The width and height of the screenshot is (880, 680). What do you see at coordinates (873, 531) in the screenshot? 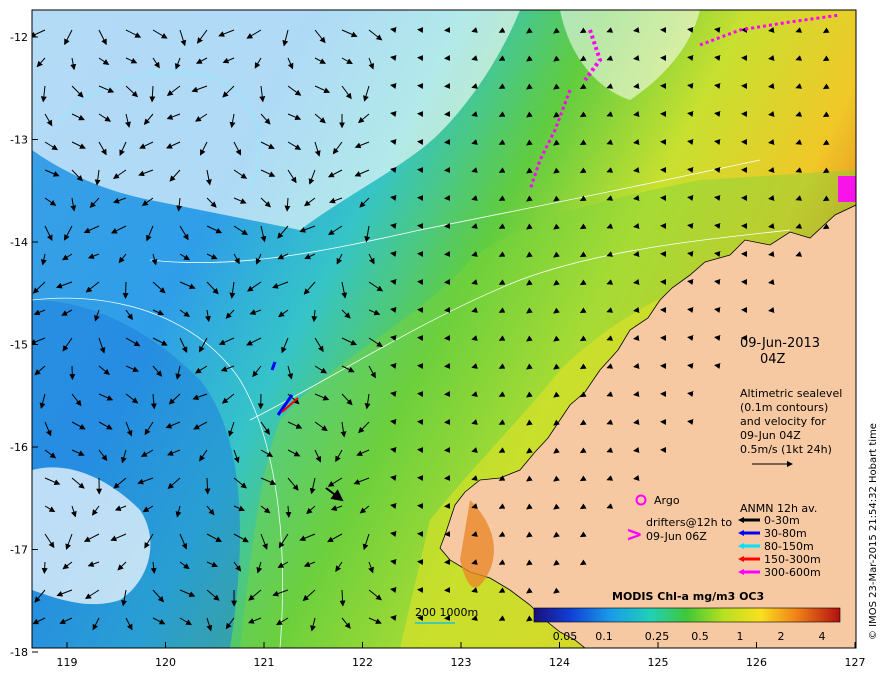
I see `credit-text: © IMOS 23-Mar-2015 21:54:32 Hobart time` at bounding box center [873, 531].